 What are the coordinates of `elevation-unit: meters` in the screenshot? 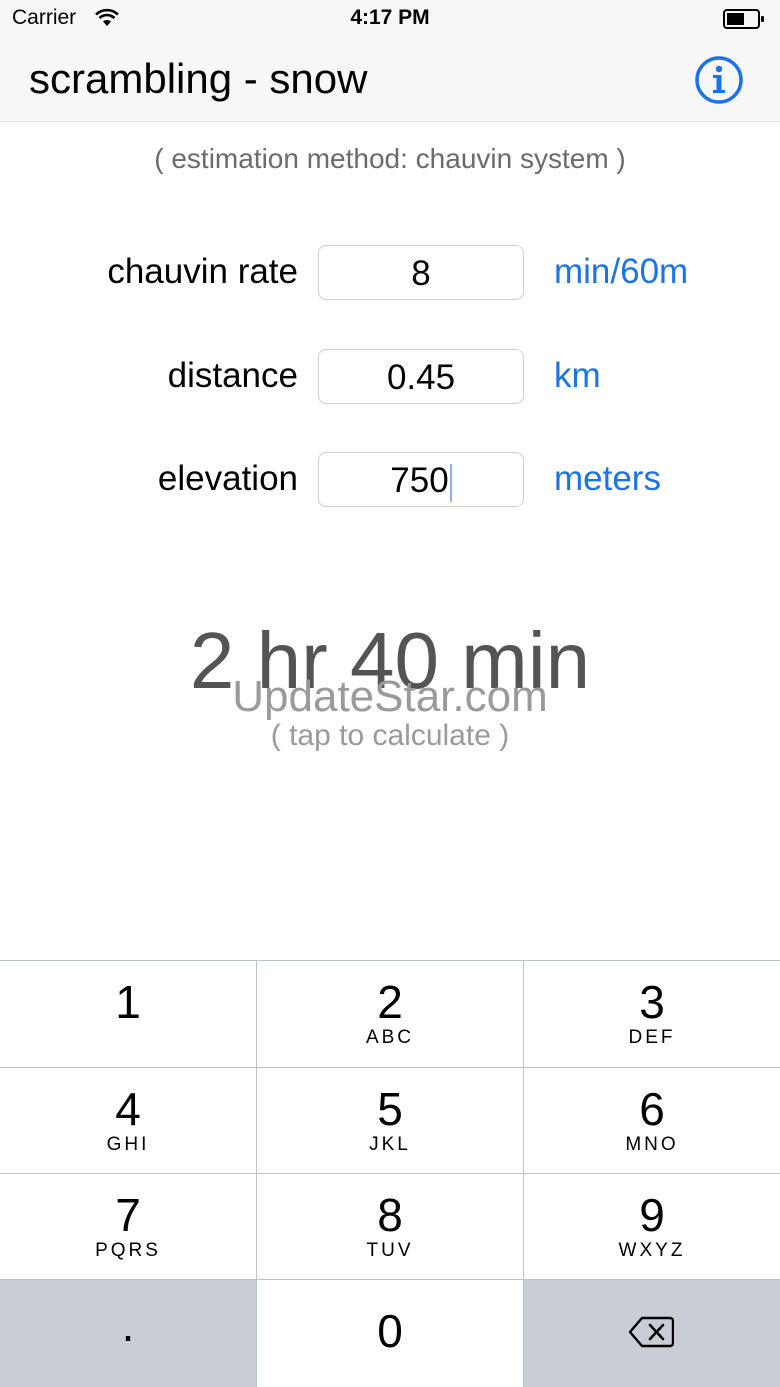 It's located at (607, 478).